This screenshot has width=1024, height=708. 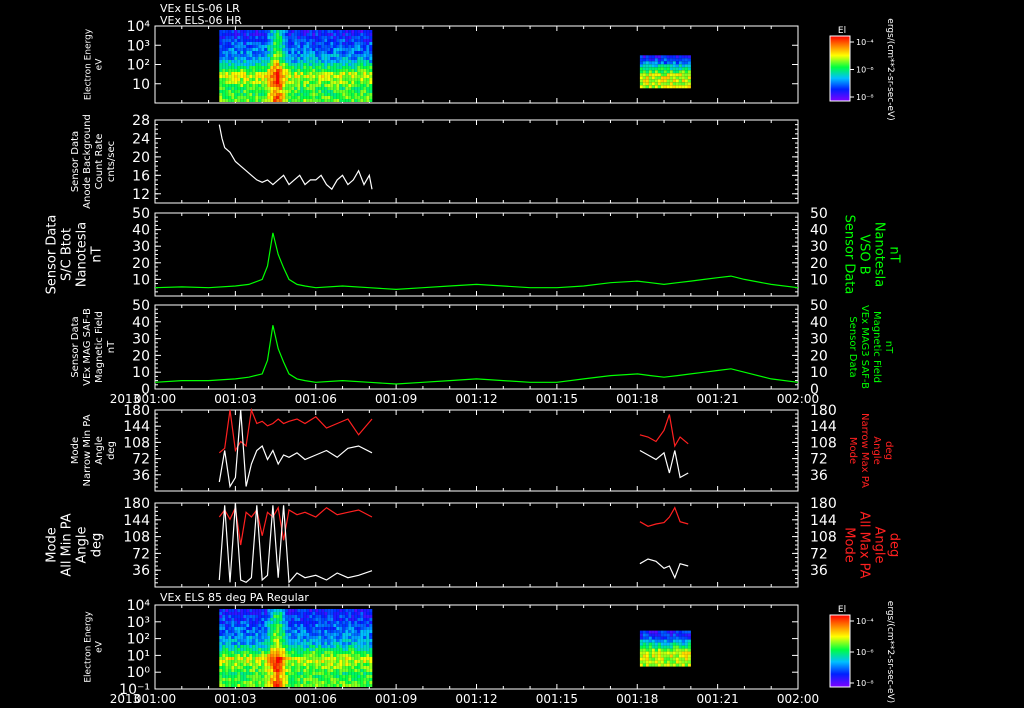 I want to click on y-tick-label: 108, so click(x=136, y=538).